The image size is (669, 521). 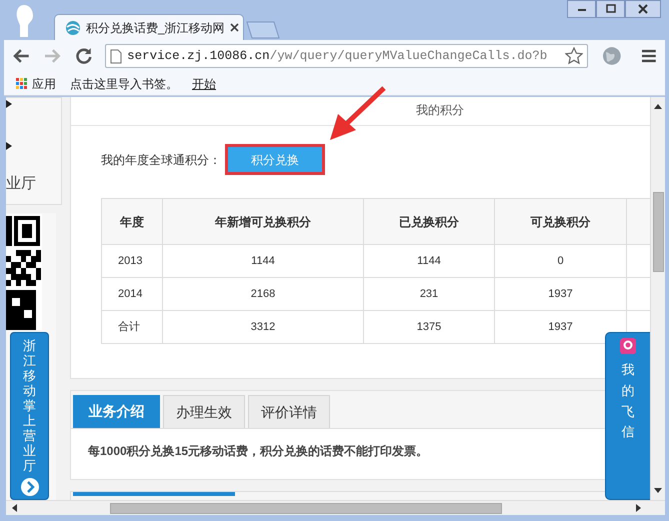 What do you see at coordinates (30, 487) in the screenshot?
I see `chevron-right-icon` at bounding box center [30, 487].